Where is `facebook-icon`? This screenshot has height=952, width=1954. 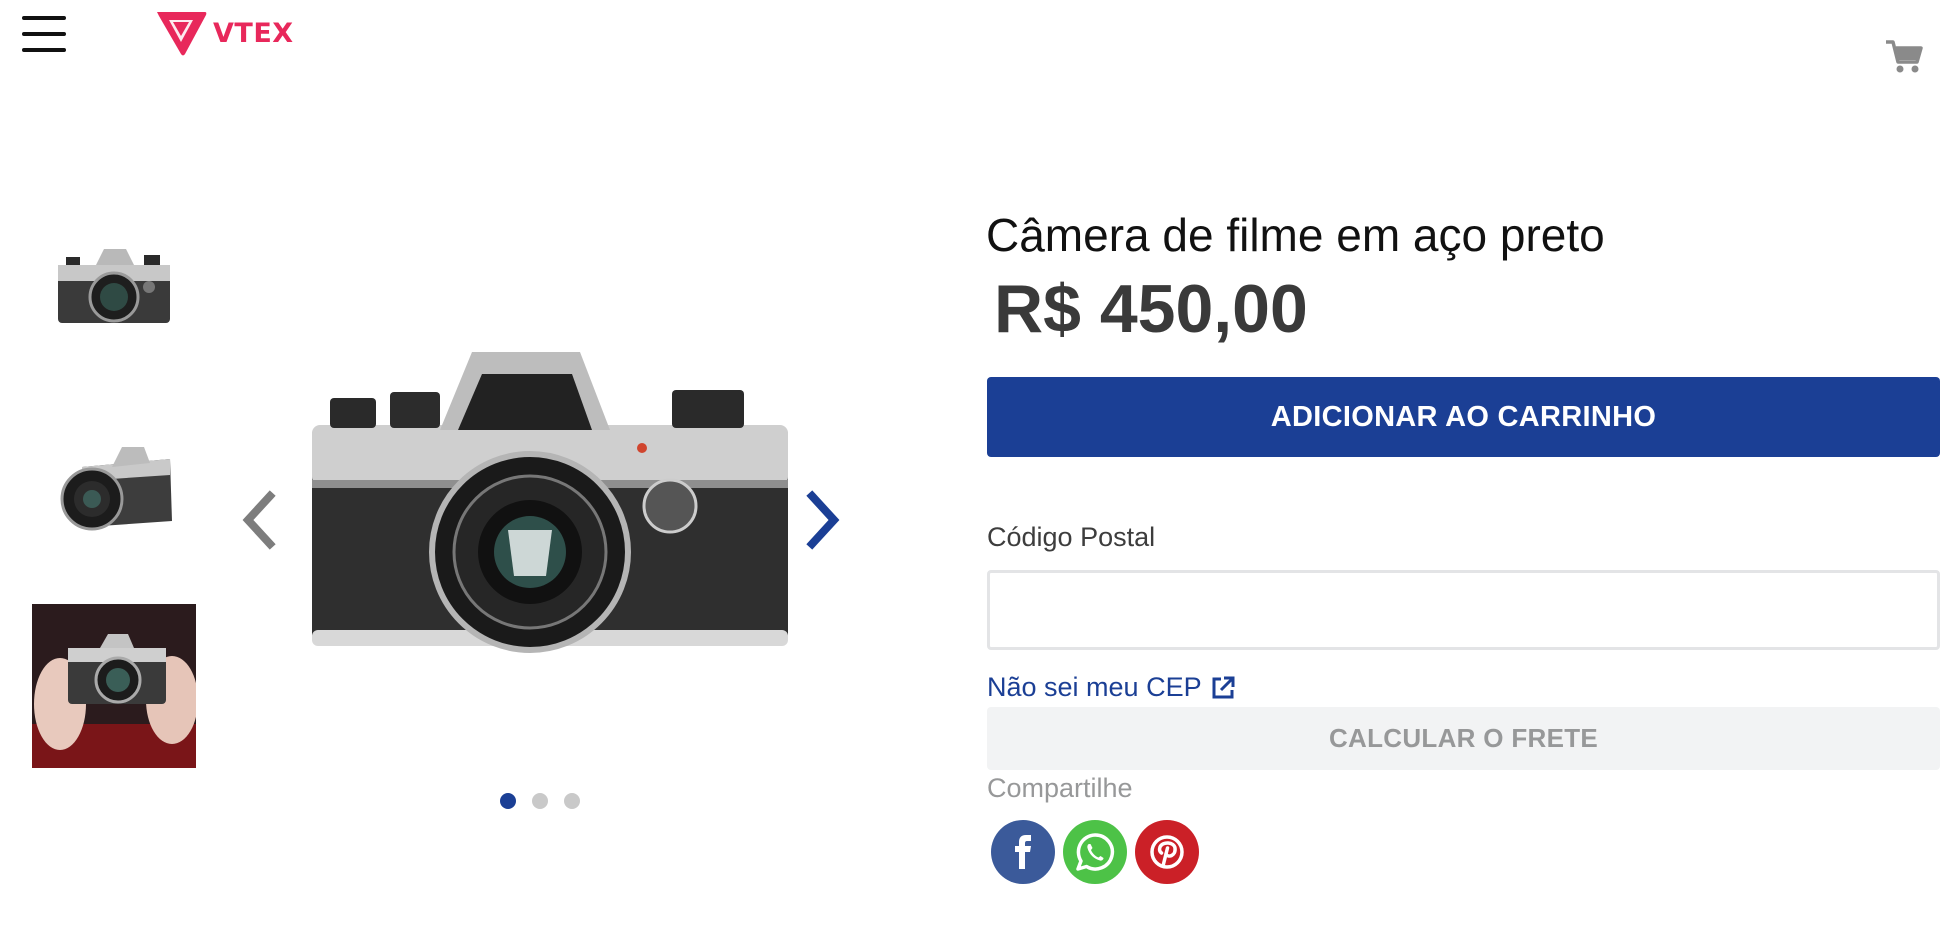
facebook-icon is located at coordinates (1023, 852).